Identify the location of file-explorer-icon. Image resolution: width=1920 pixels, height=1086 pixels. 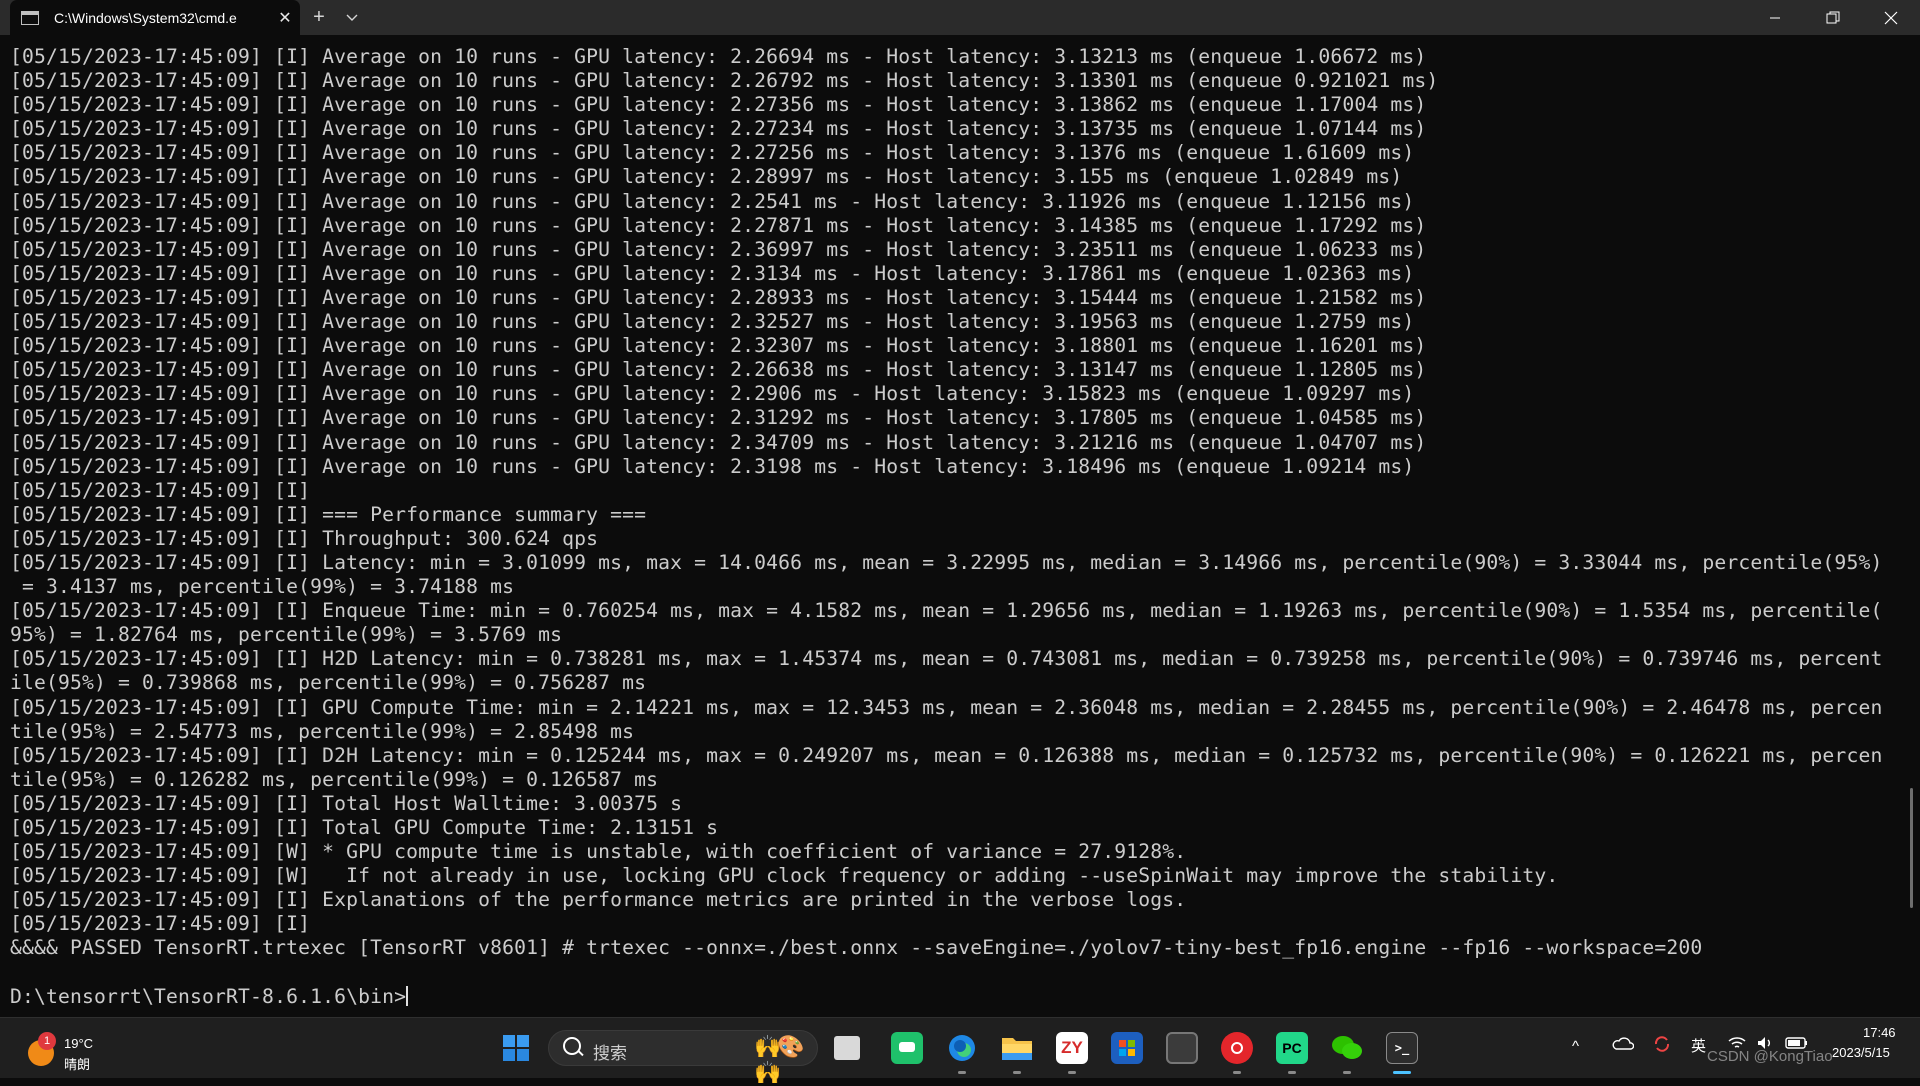
(1017, 1048).